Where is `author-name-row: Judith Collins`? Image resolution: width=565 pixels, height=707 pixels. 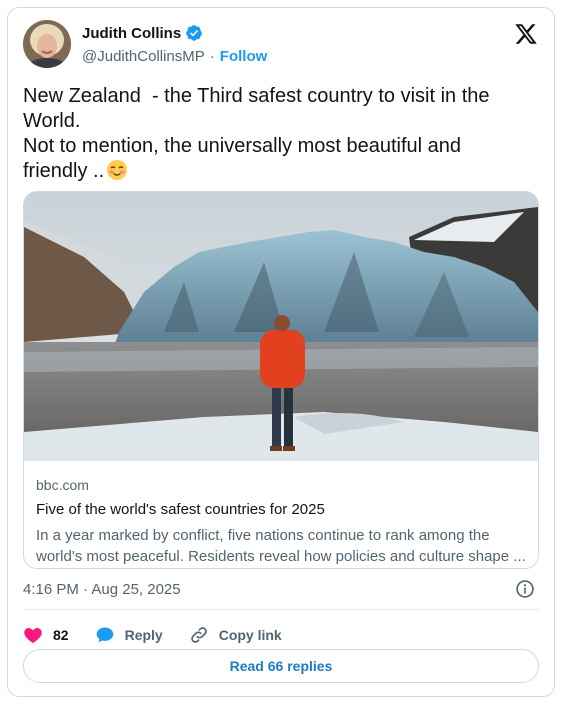
author-name-row: Judith Collins is located at coordinates (142, 33).